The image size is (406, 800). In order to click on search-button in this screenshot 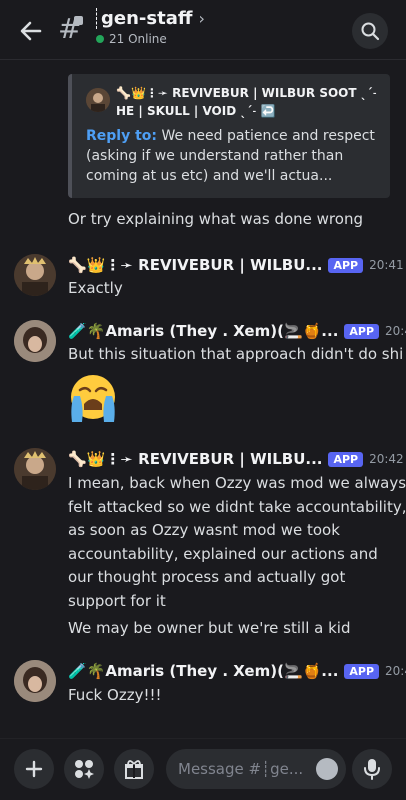, I will do `click(370, 31)`.